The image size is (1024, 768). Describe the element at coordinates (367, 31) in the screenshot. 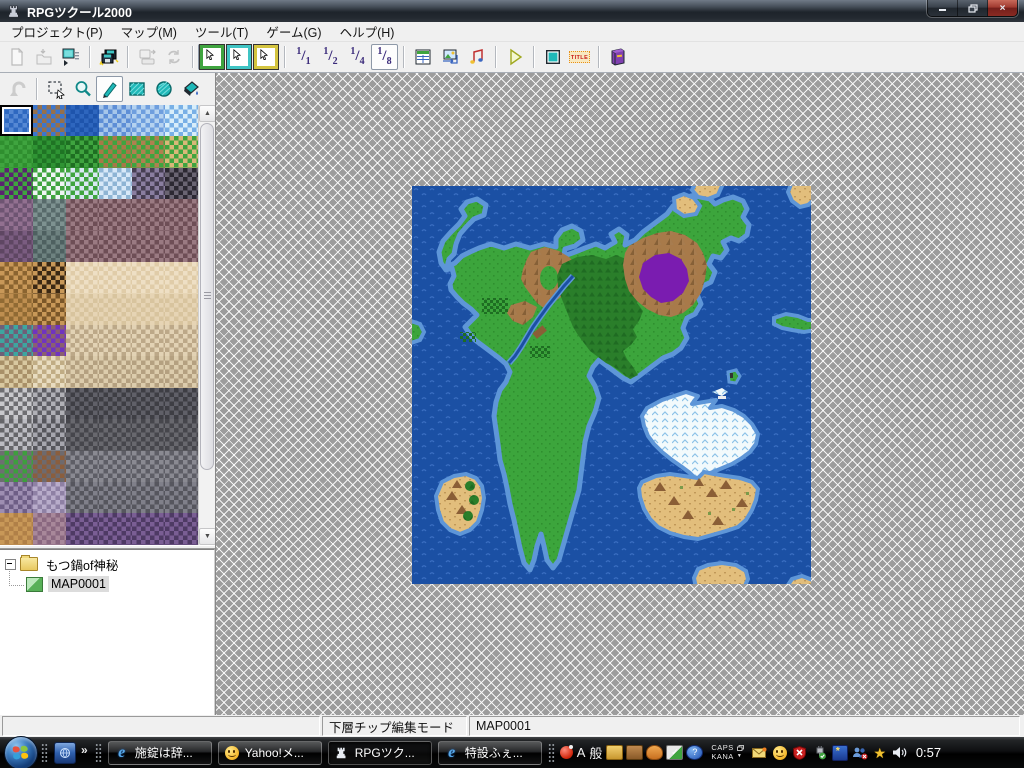

I see `menu-item: ヘルプ(H)` at that location.